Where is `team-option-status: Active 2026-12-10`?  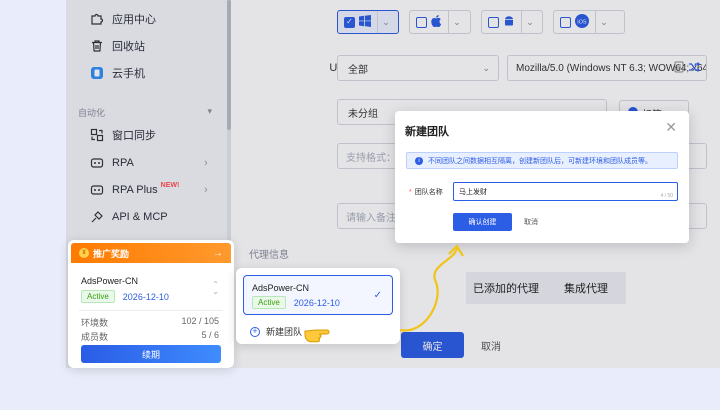
team-option-status: Active 2026-12-10 is located at coordinates (296, 302).